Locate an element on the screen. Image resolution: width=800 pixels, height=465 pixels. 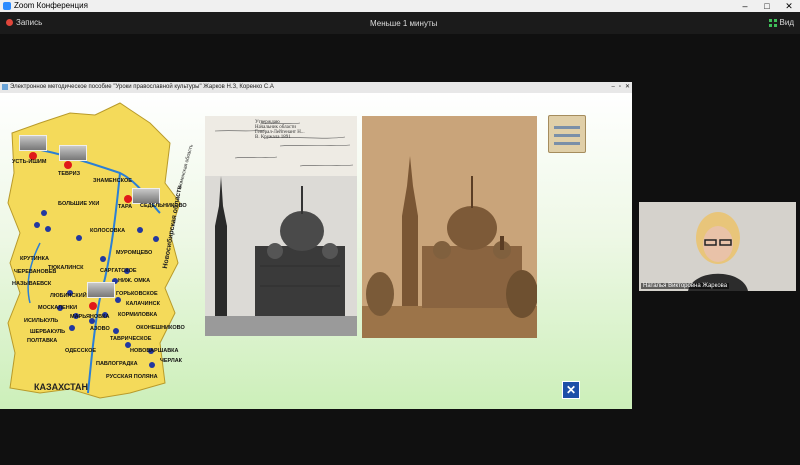
shared-restore-button: ▫ is located at coordinates (620, 87).